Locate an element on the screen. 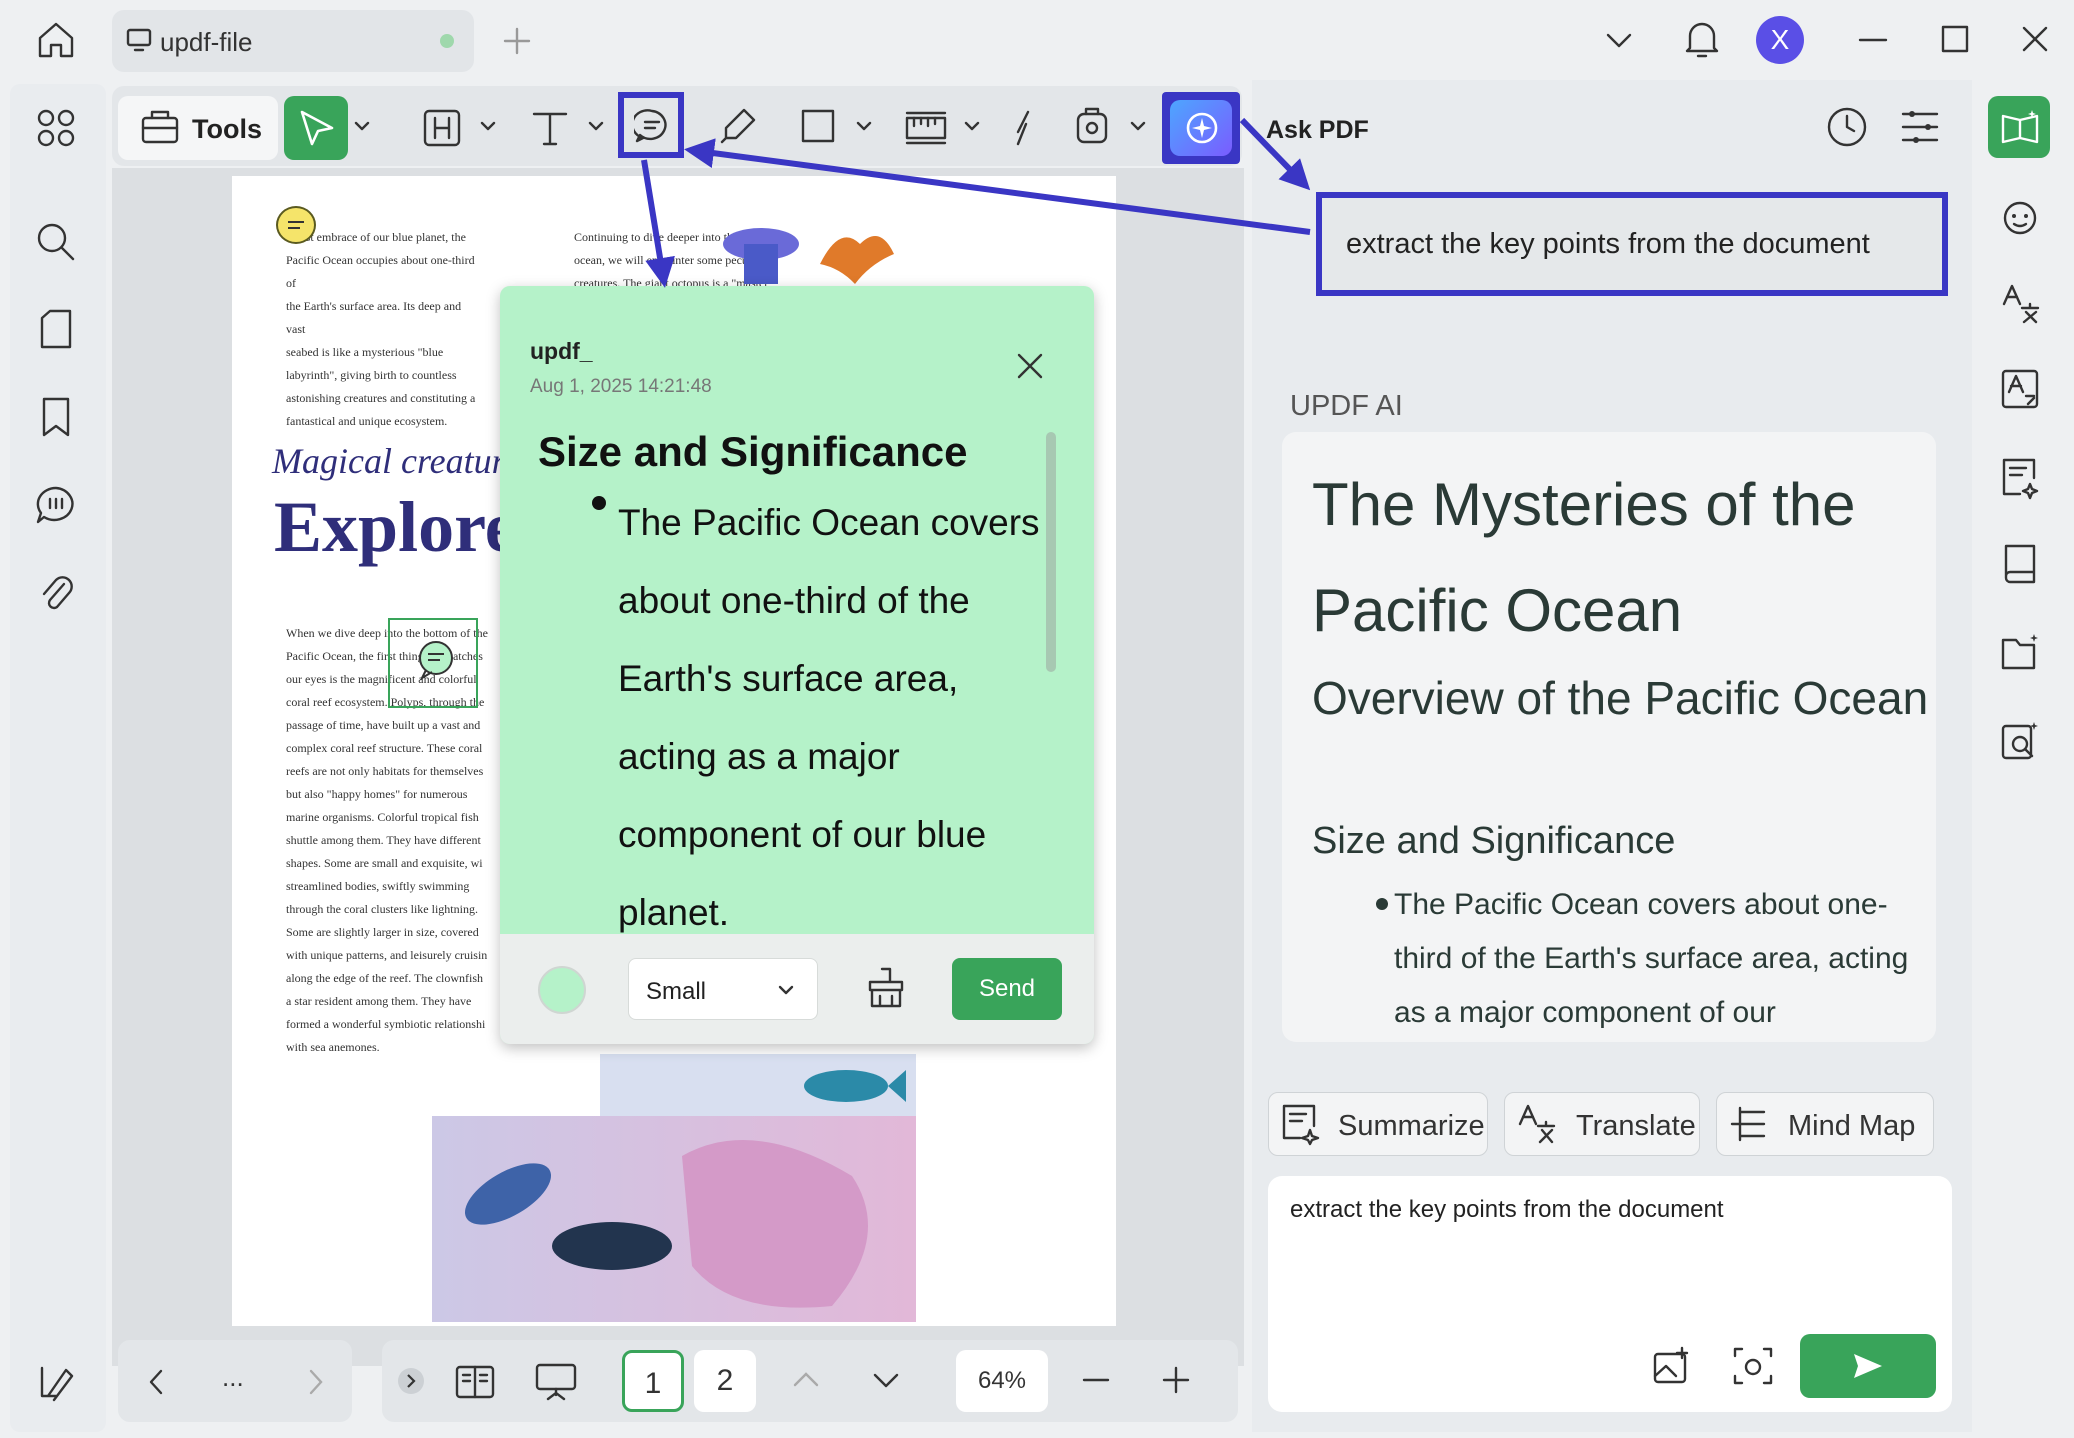 This screenshot has width=2074, height=1438. search-sparkle-icon is located at coordinates (2021, 741).